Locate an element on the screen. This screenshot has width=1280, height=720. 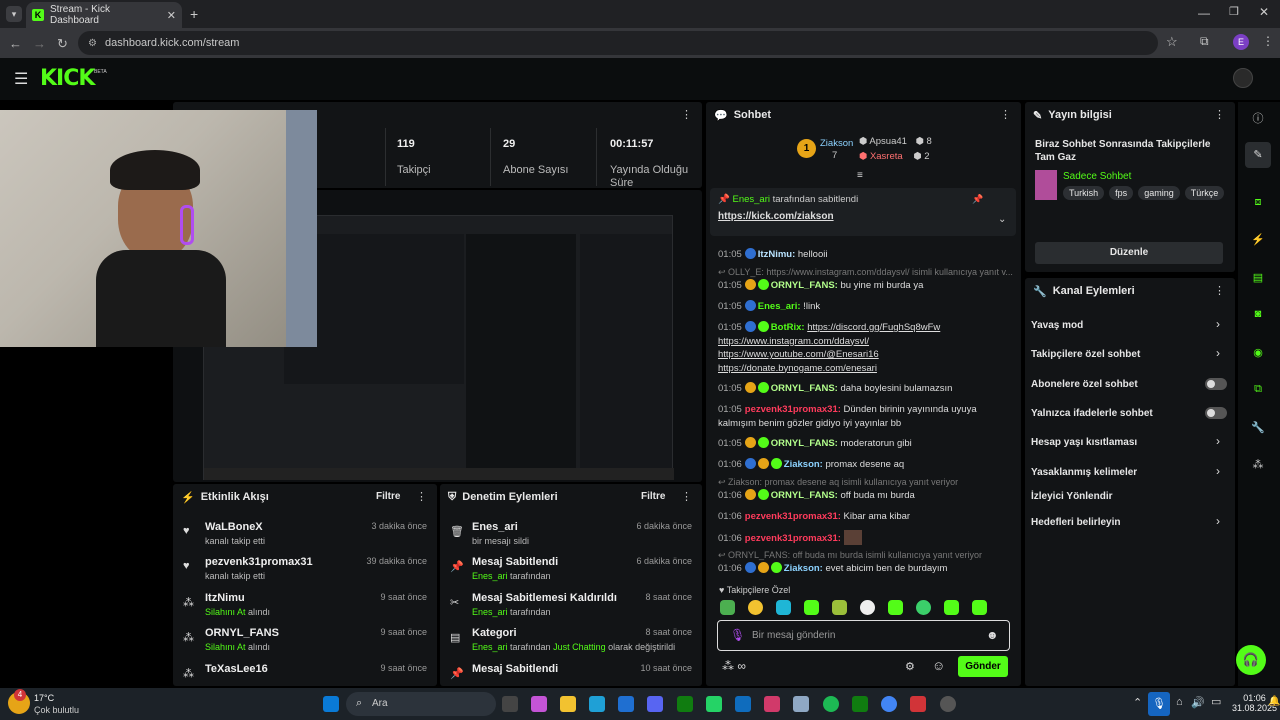
task-view-icon is located at coordinates (510, 704).